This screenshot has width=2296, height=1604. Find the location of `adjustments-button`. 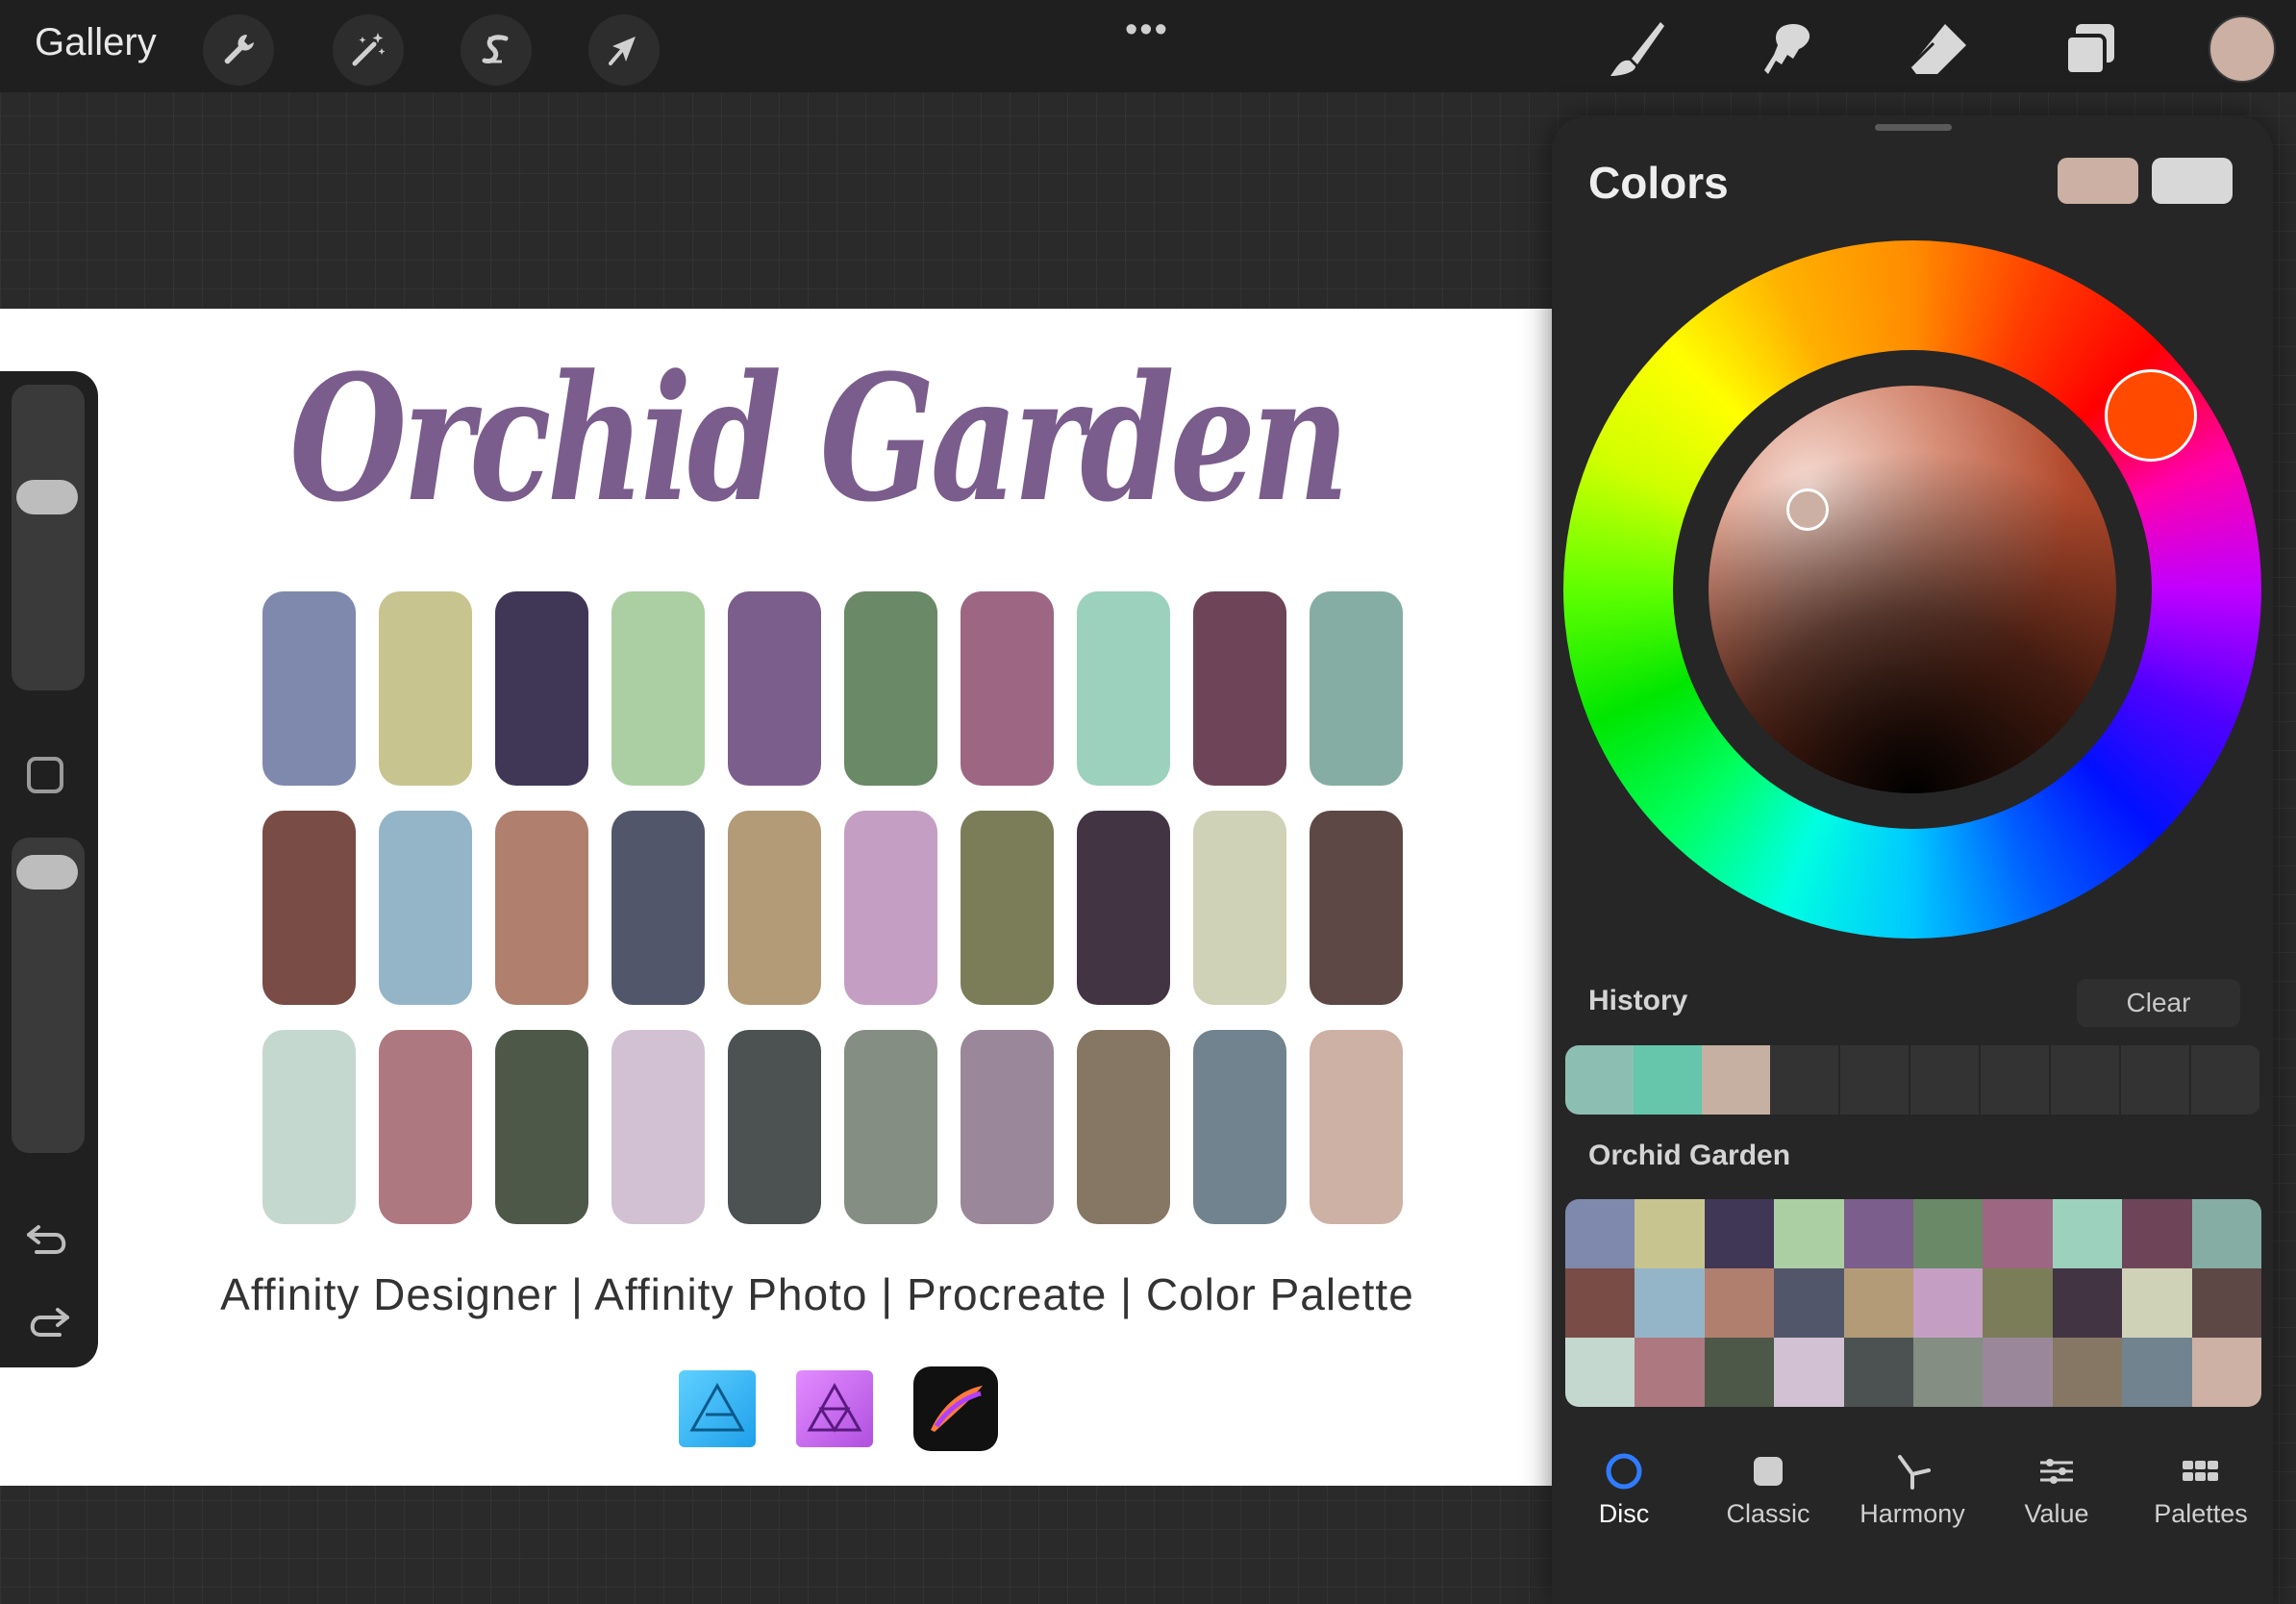

adjustments-button is located at coordinates (368, 50).